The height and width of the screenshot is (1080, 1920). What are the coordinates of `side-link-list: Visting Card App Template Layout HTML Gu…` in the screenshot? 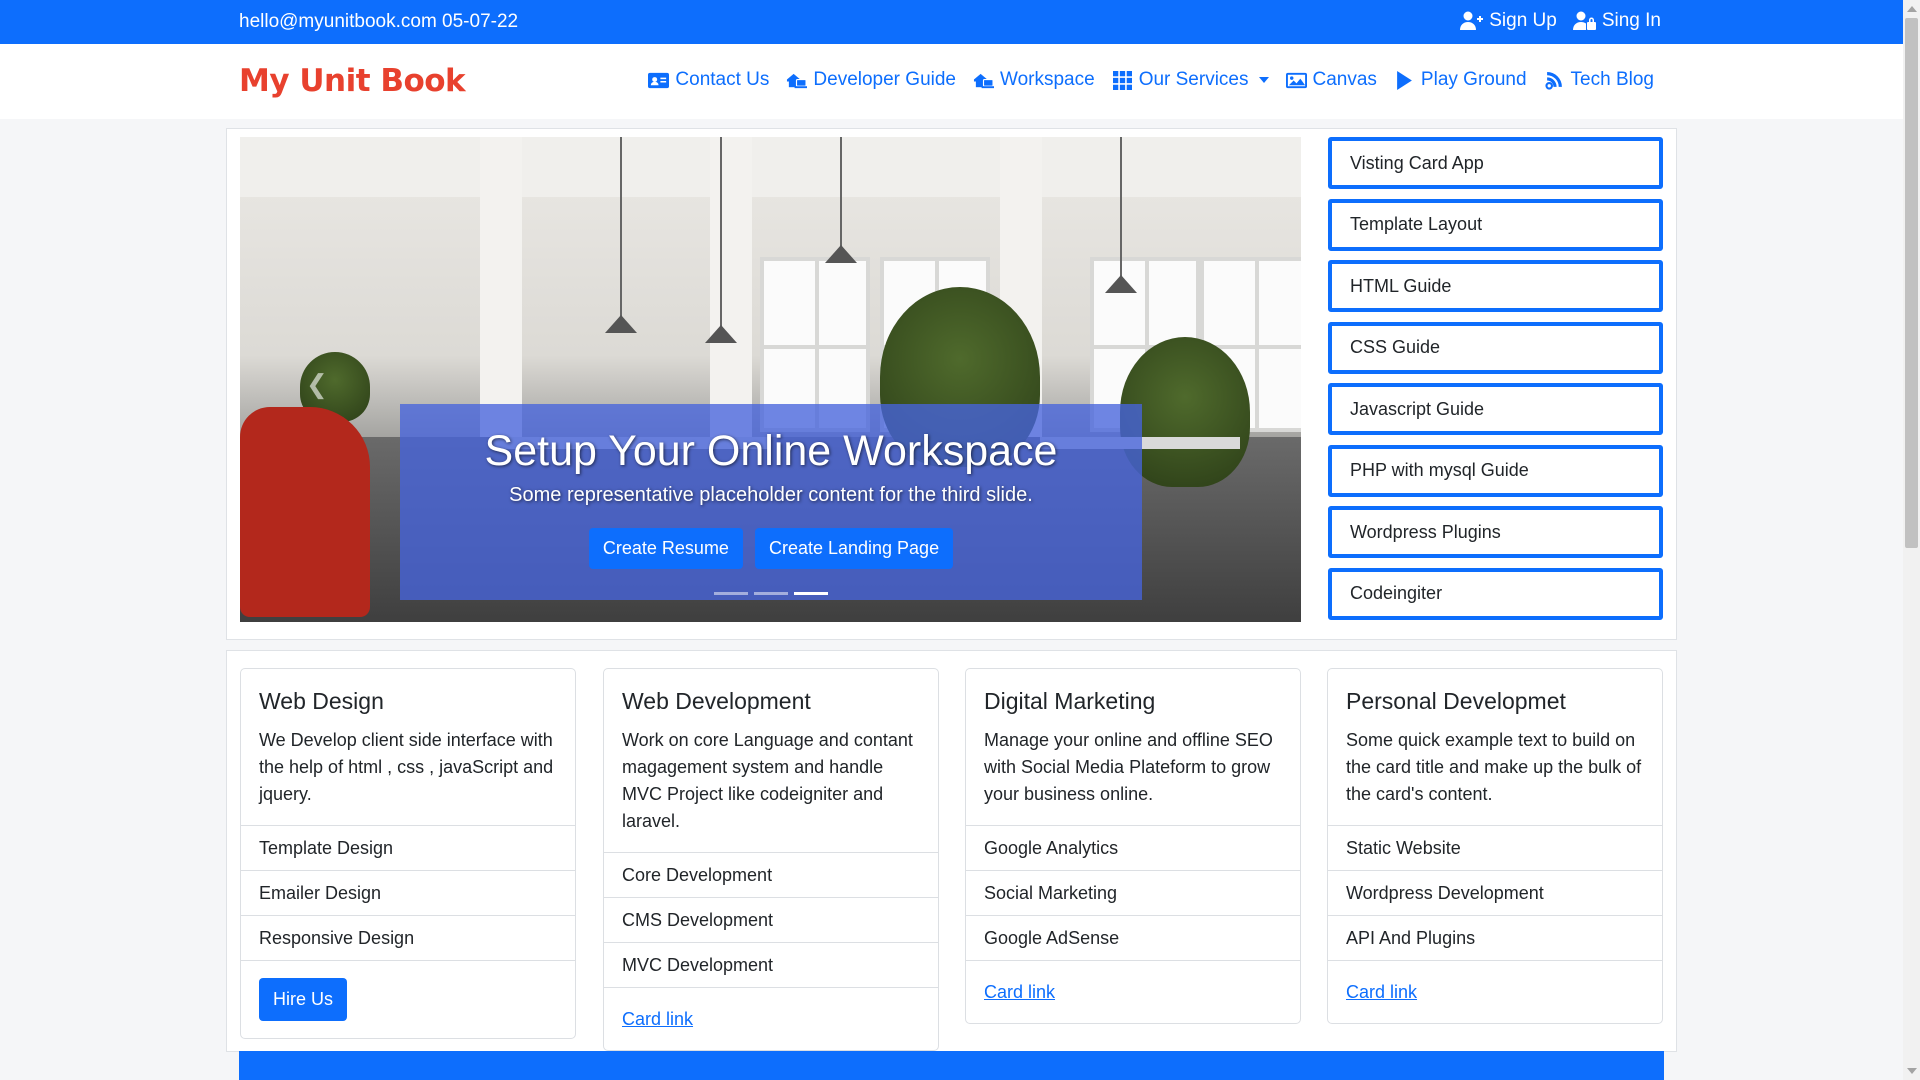 It's located at (1495, 383).